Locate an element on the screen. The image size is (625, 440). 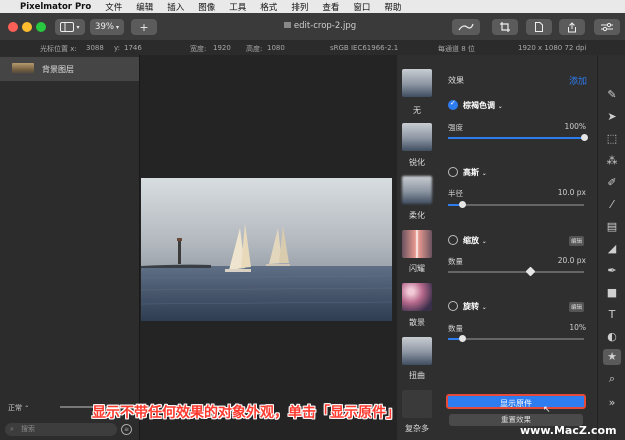
effect-toggle-gaussian is located at coordinates (453, 172).